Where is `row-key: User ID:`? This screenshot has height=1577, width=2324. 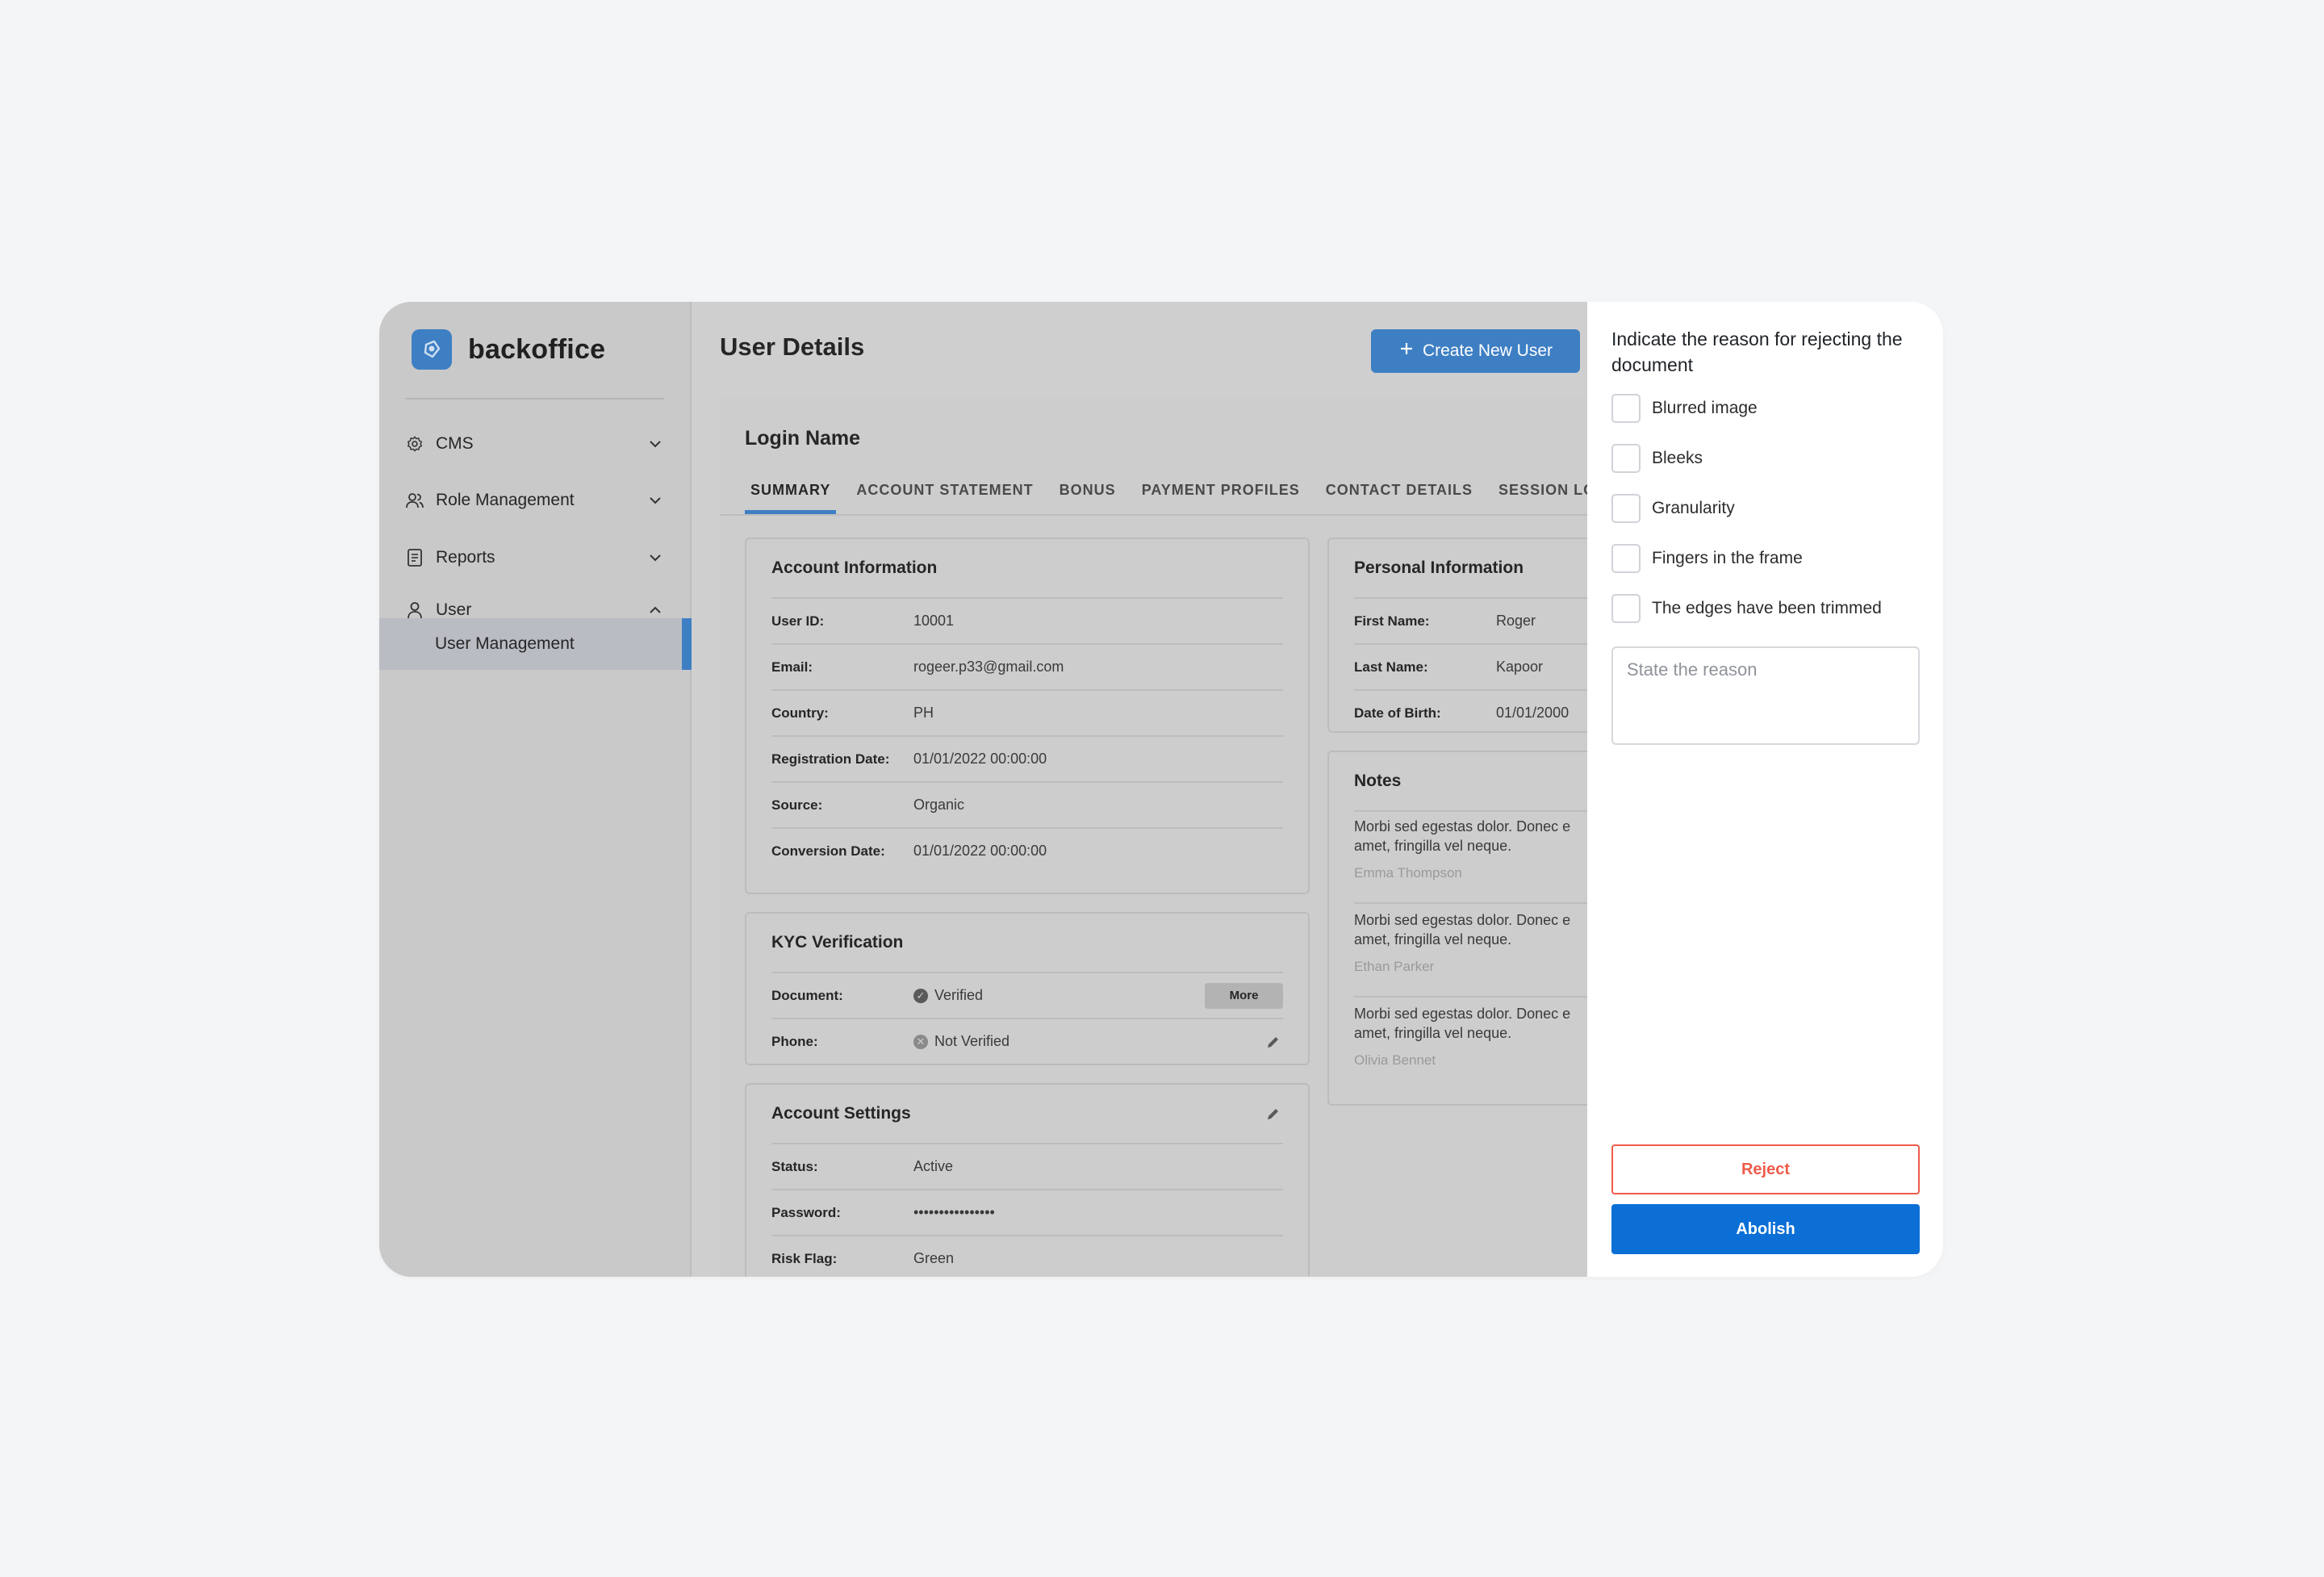 row-key: User ID: is located at coordinates (798, 621).